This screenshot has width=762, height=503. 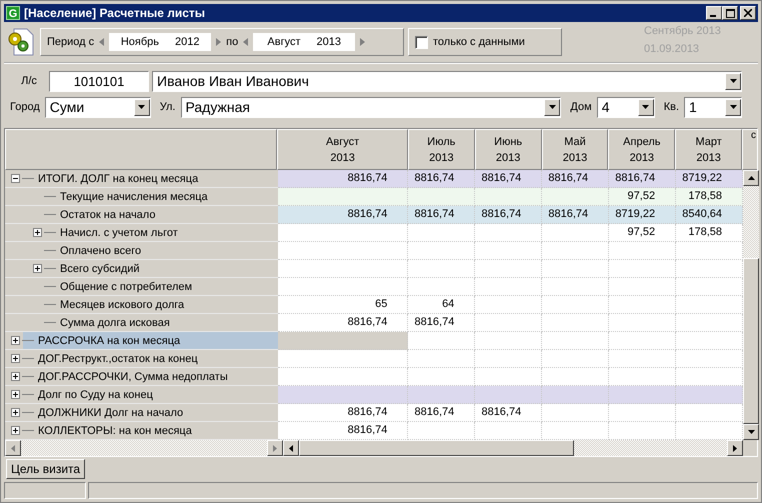 I want to click on tree-item: РАССРОЧКА на кон месяца, so click(x=141, y=341).